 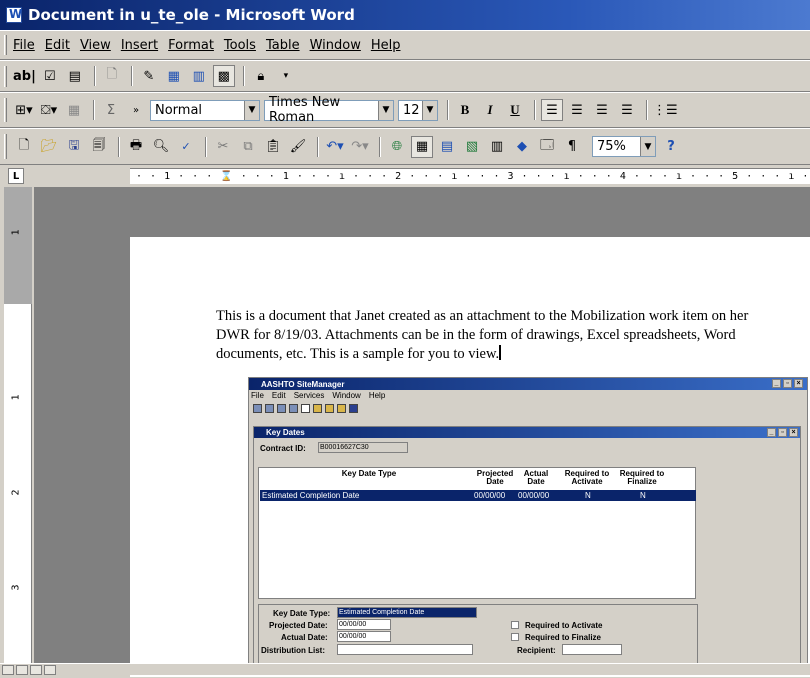 I want to click on spelling-icon: ✓, so click(x=186, y=147).